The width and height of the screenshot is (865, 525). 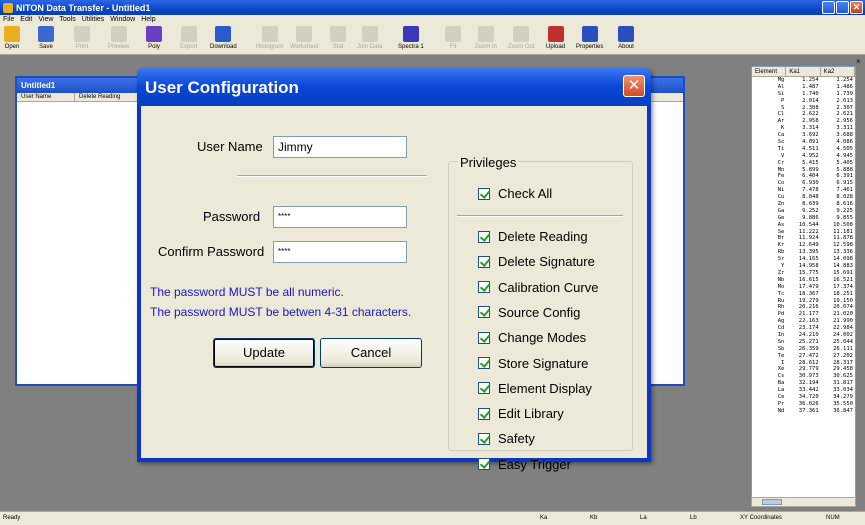 What do you see at coordinates (803, 204) in the screenshot?
I see `element-row: Zn 8.639 8.616` at bounding box center [803, 204].